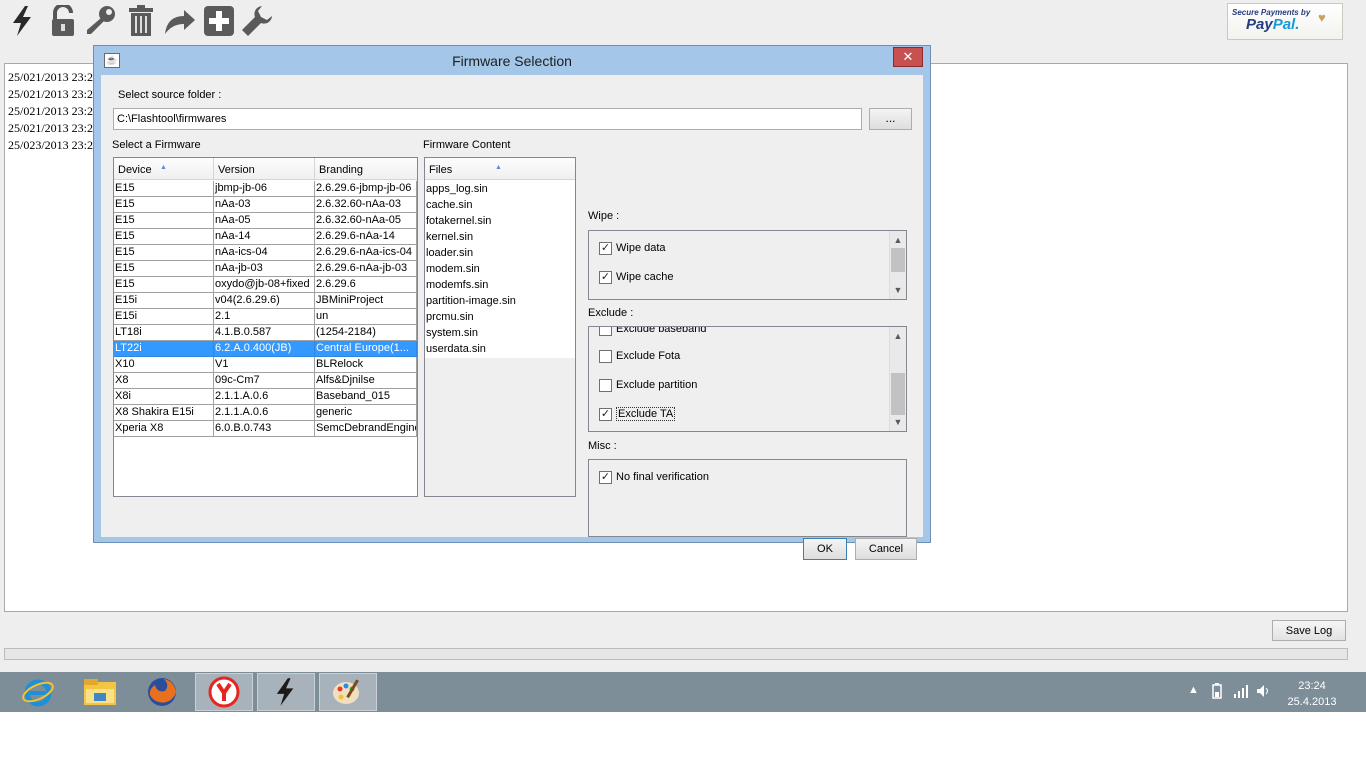 The image size is (1366, 768). Describe the element at coordinates (683, 692) in the screenshot. I see `taskbar: ▲ 23:24 25.4.2013` at that location.